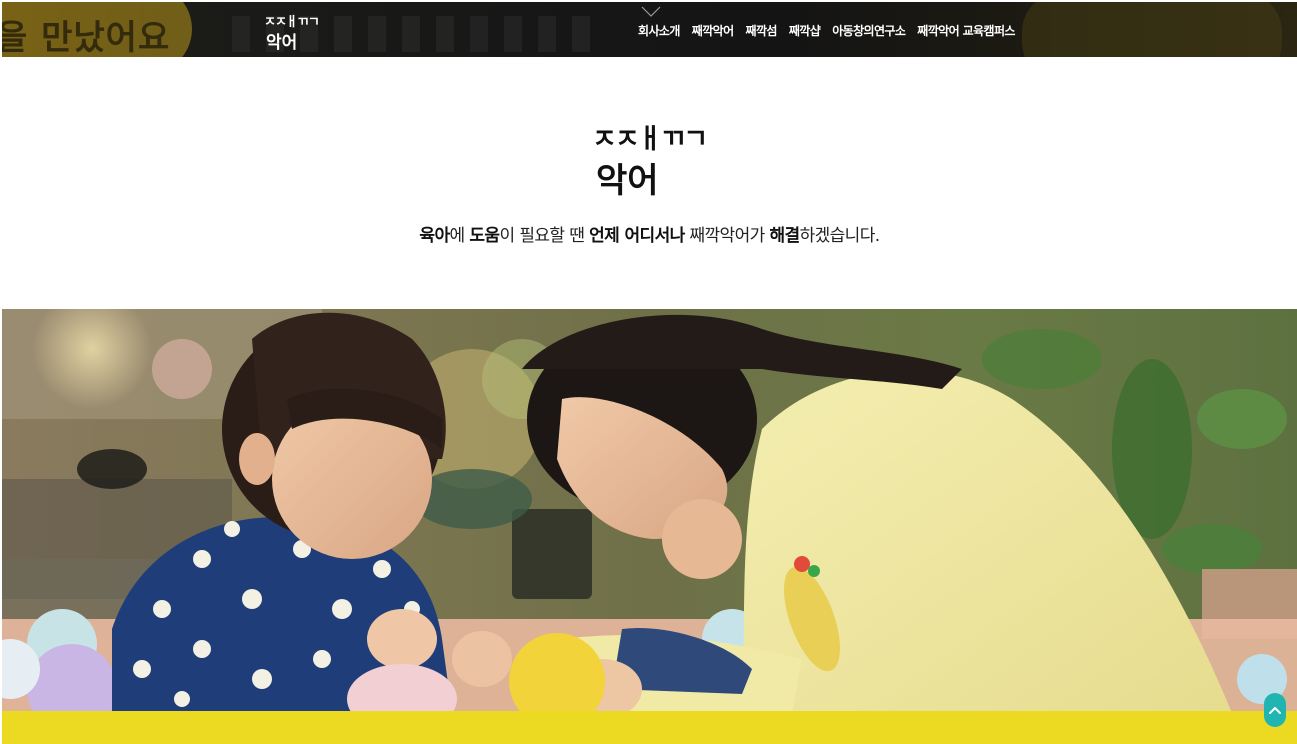 This screenshot has width=1297, height=744. What do you see at coordinates (627, 181) in the screenshot?
I see `brand-logo-line2: 악어` at bounding box center [627, 181].